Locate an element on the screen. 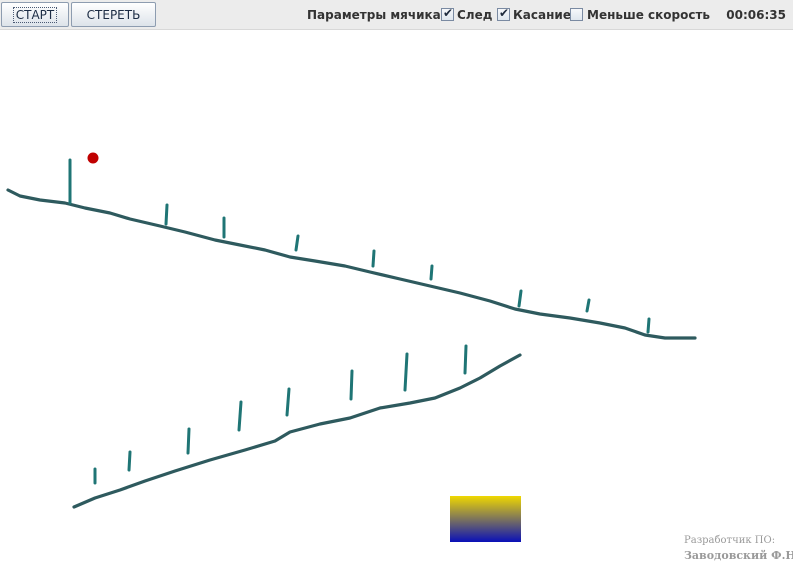 This screenshot has height=567, width=793. developer-caption: Разработчик ПО: is located at coordinates (730, 540).